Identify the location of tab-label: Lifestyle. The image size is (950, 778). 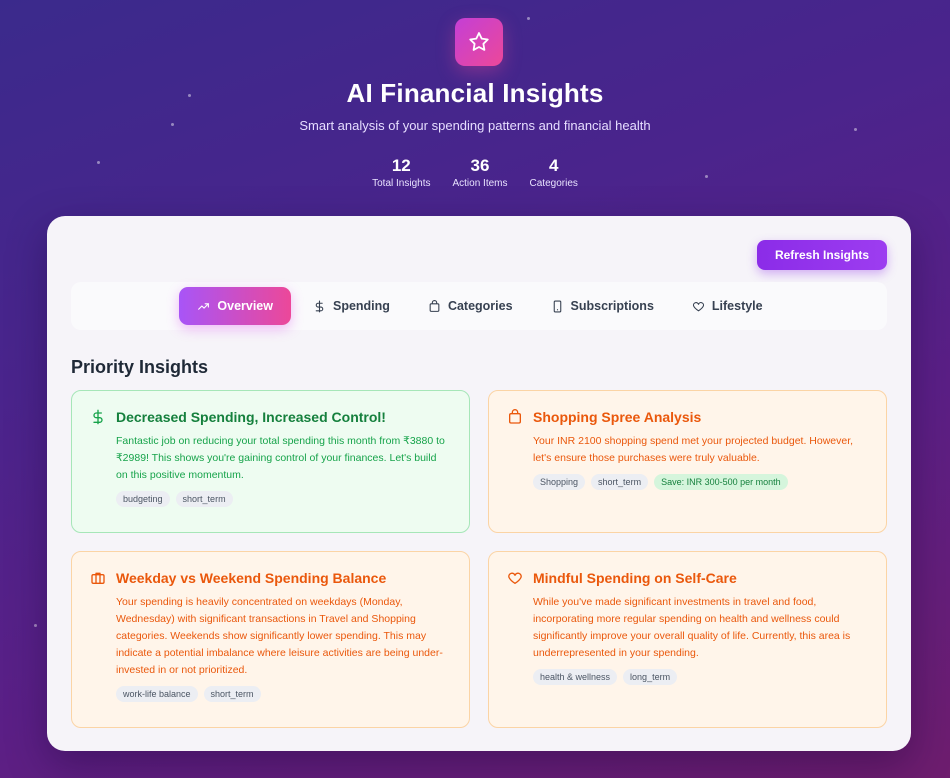
(737, 306).